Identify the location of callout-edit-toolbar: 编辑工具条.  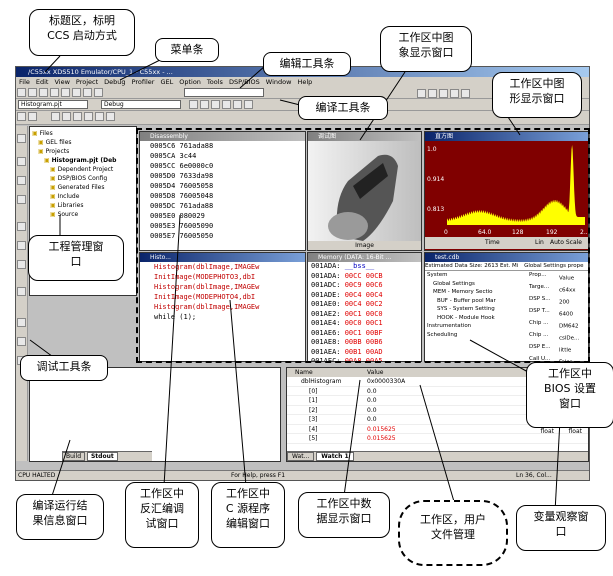
(307, 64).